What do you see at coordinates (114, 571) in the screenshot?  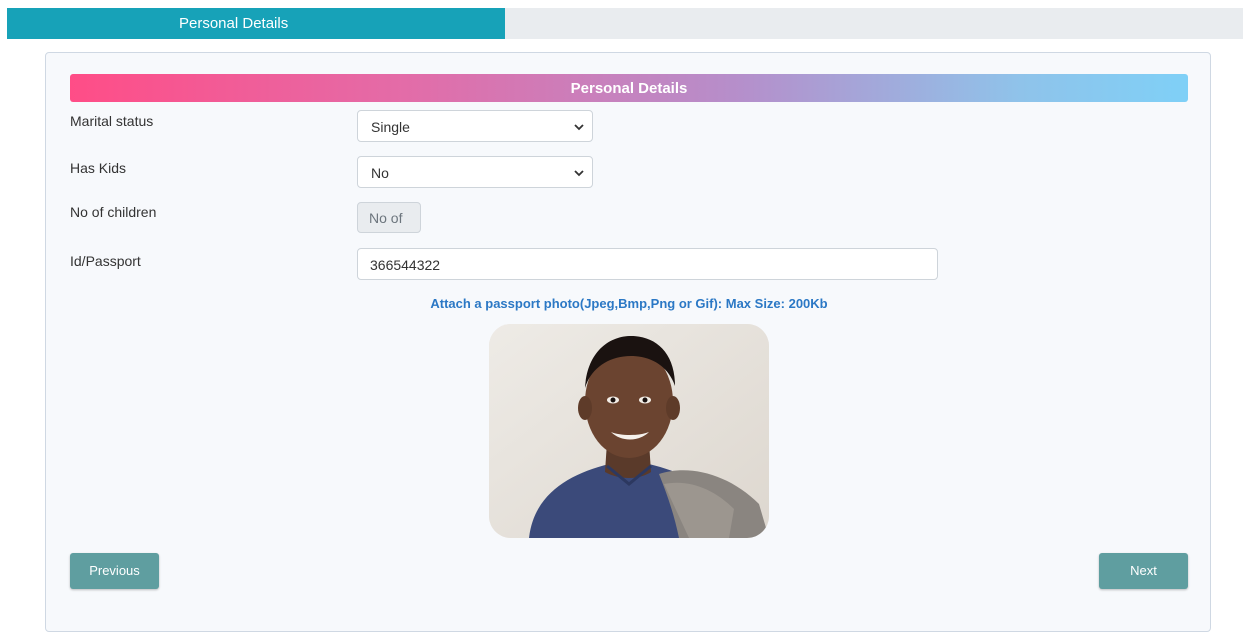 I see `previous-button: Previous` at bounding box center [114, 571].